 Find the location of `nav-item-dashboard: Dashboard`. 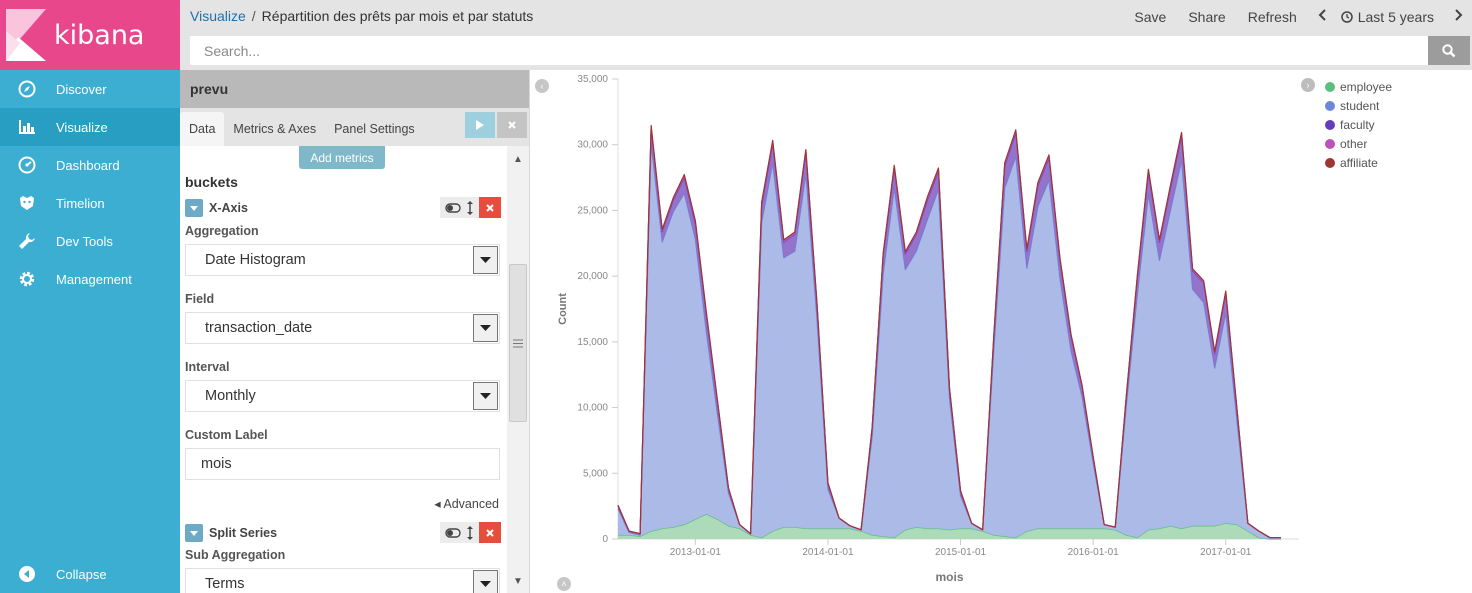

nav-item-dashboard: Dashboard is located at coordinates (90, 165).